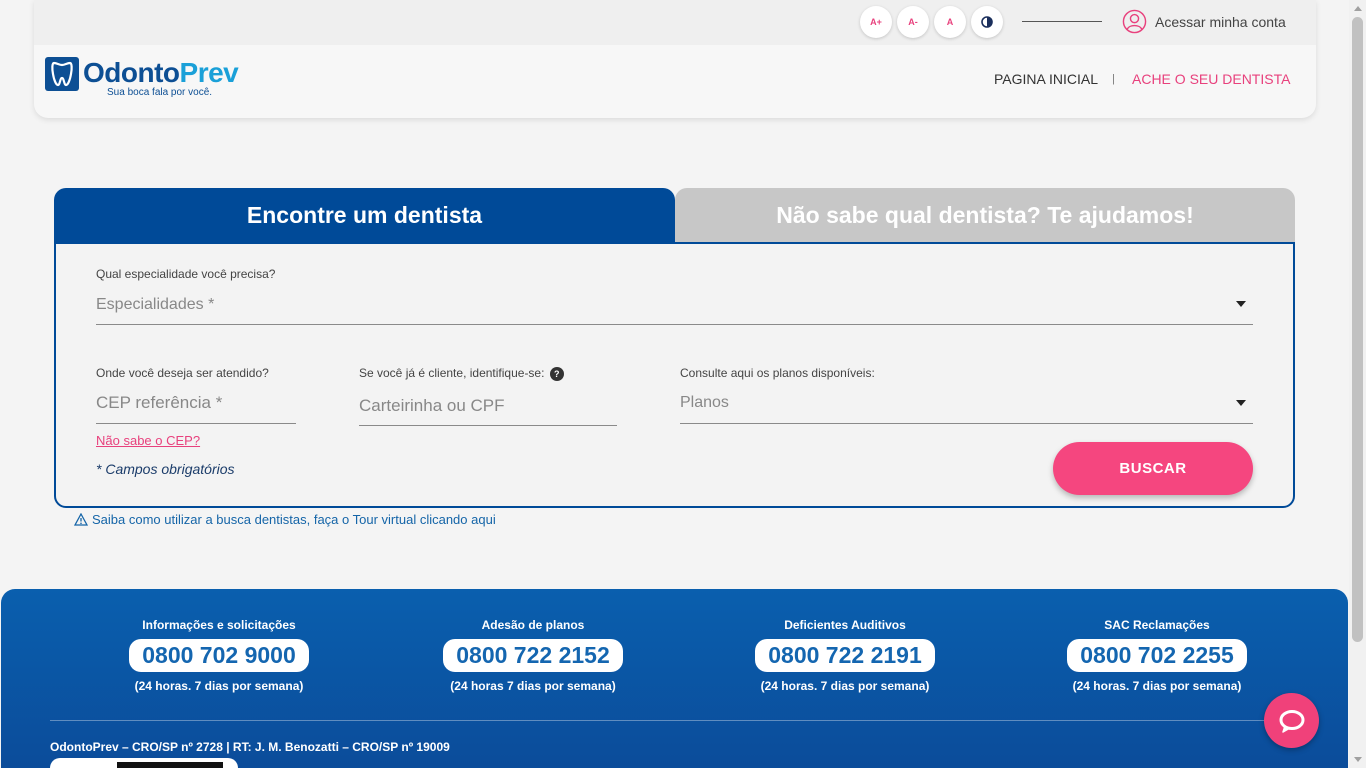  I want to click on required-fields-note: * Campos obrigatórios, so click(165, 469).